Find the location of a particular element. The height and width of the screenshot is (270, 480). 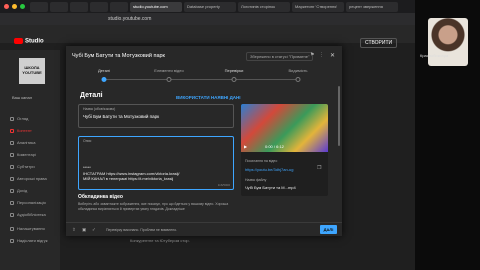

step-video-elements: Елементи відео is located at coordinates (168, 70).